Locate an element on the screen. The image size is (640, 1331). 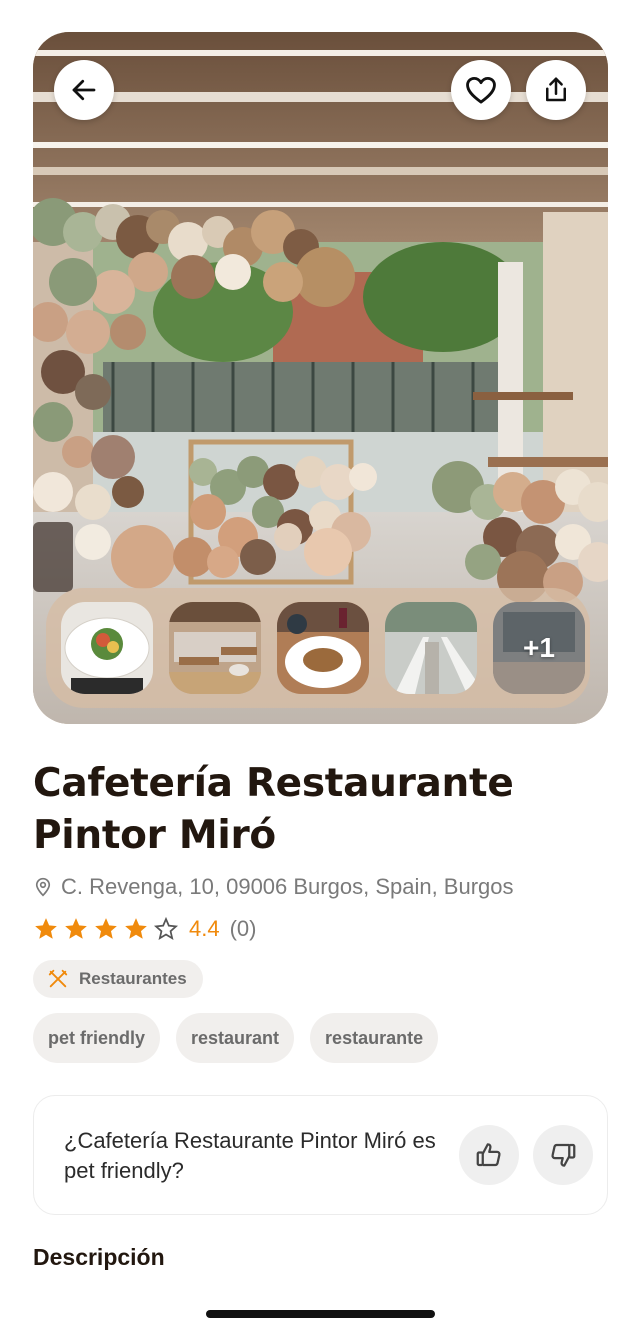
rating-count: (0) is located at coordinates (243, 928).